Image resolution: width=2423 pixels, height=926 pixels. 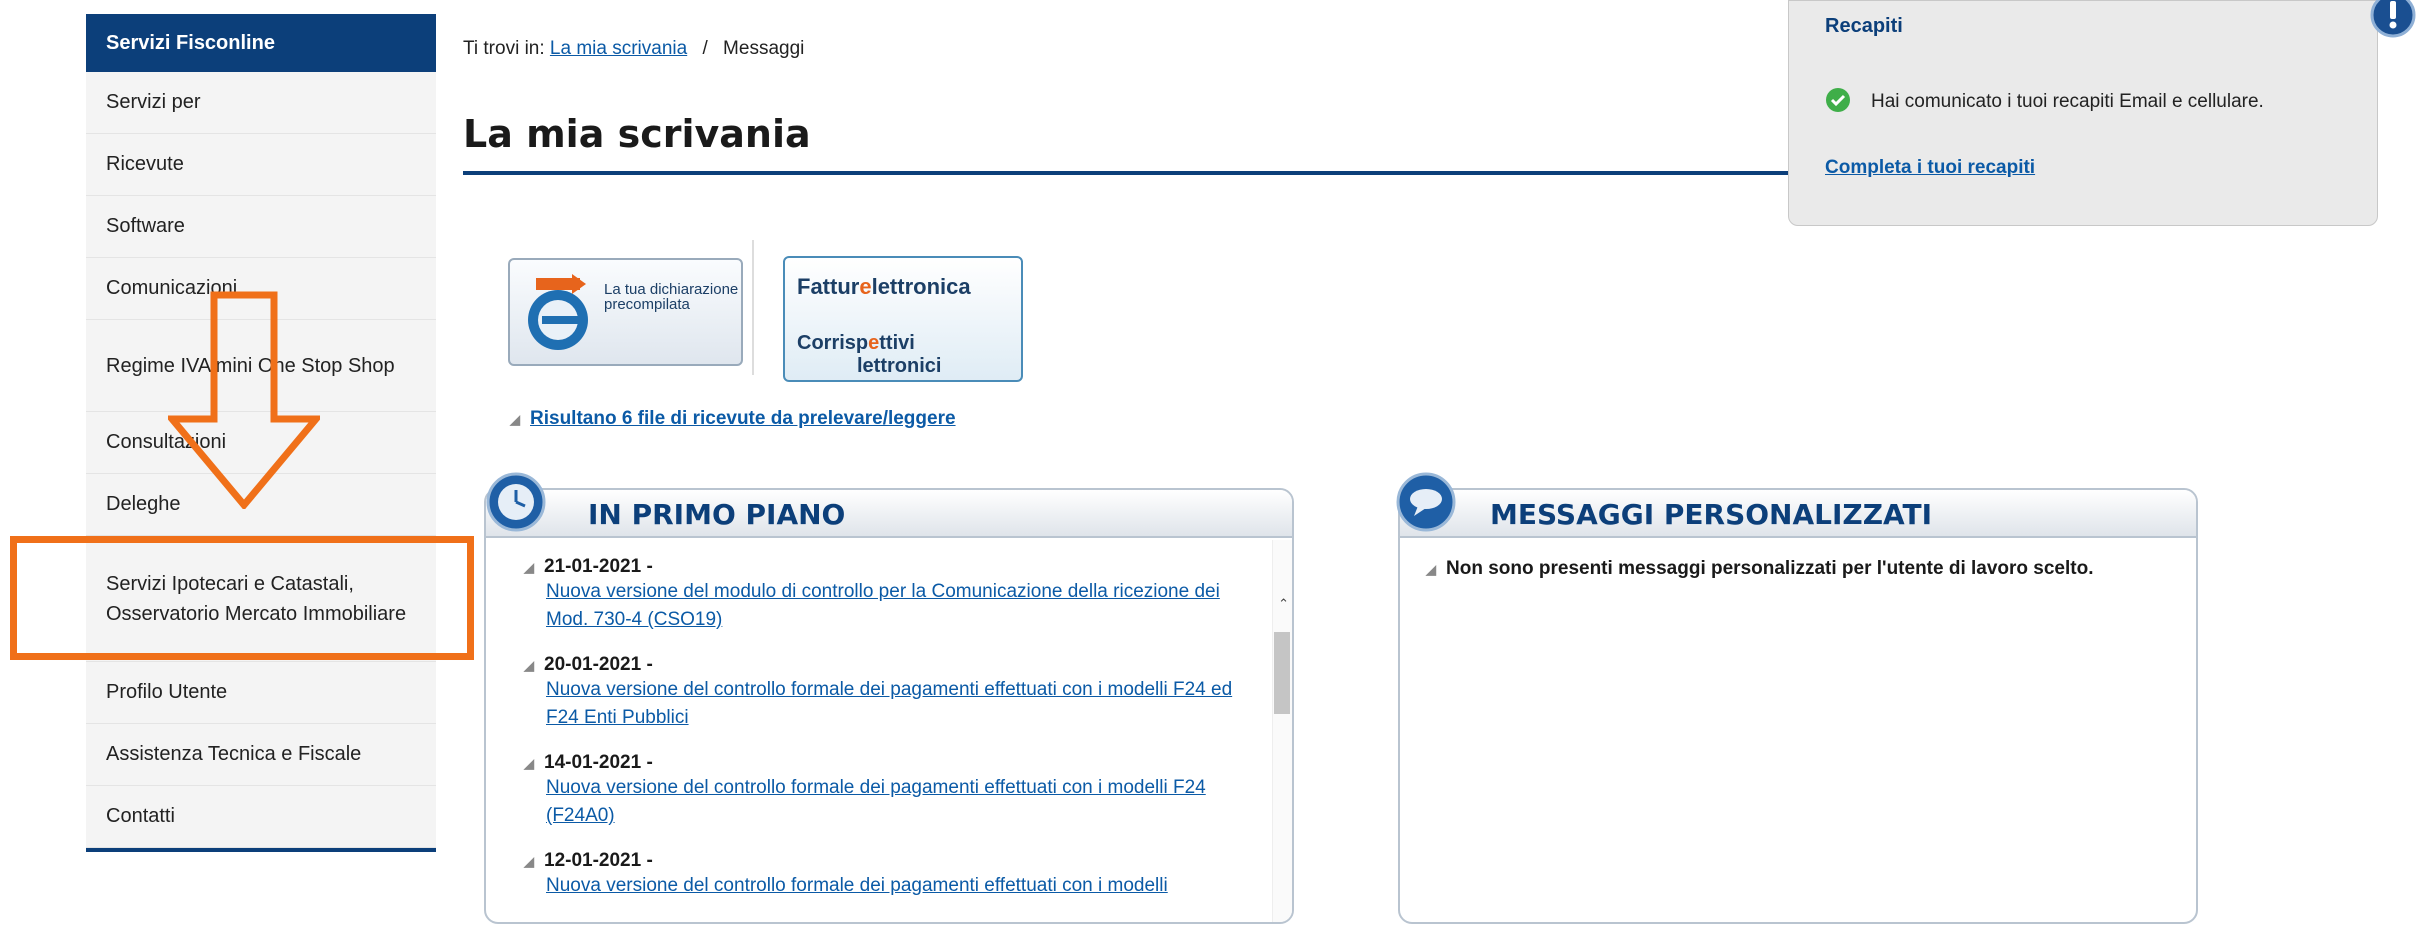 What do you see at coordinates (1133, 173) in the screenshot?
I see `title-rule` at bounding box center [1133, 173].